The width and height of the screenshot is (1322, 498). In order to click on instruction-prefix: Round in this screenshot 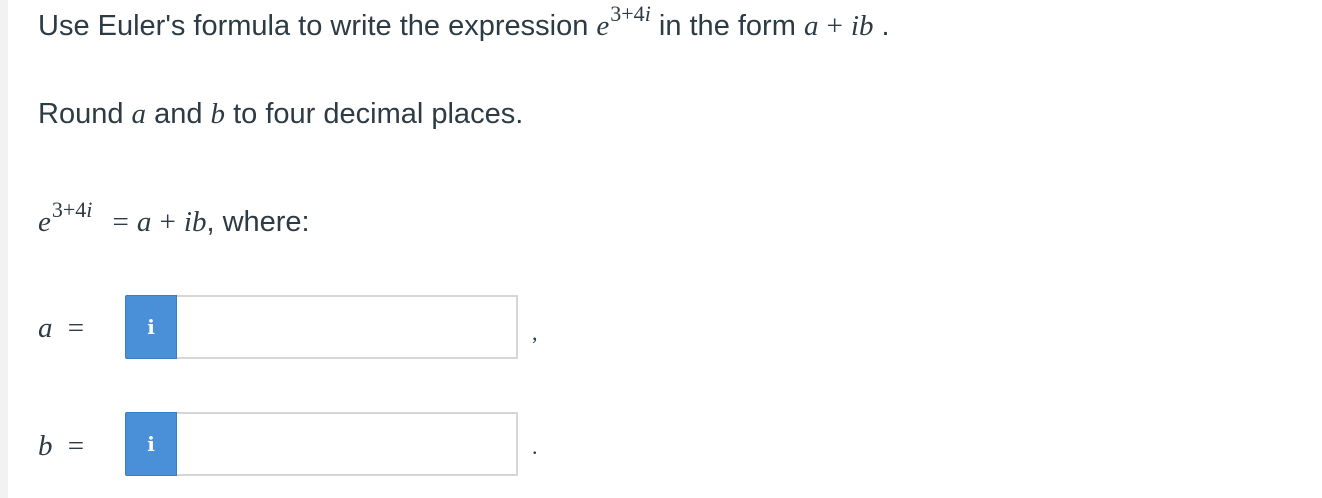, I will do `click(81, 114)`.